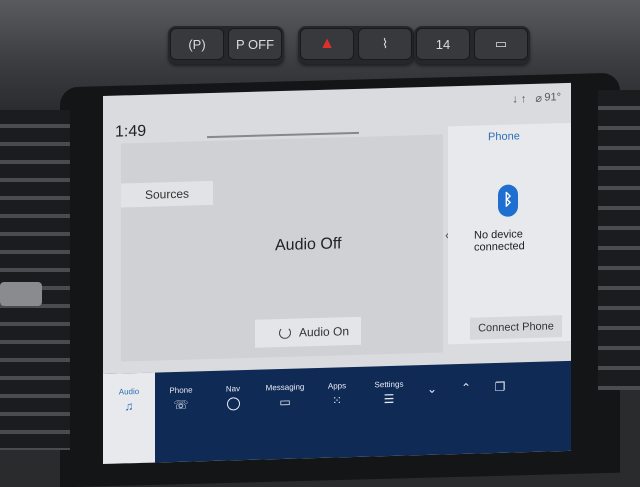 Image resolution: width=640 pixels, height=487 pixels. Describe the element at coordinates (389, 399) in the screenshot. I see `settings-icon: ☰` at that location.